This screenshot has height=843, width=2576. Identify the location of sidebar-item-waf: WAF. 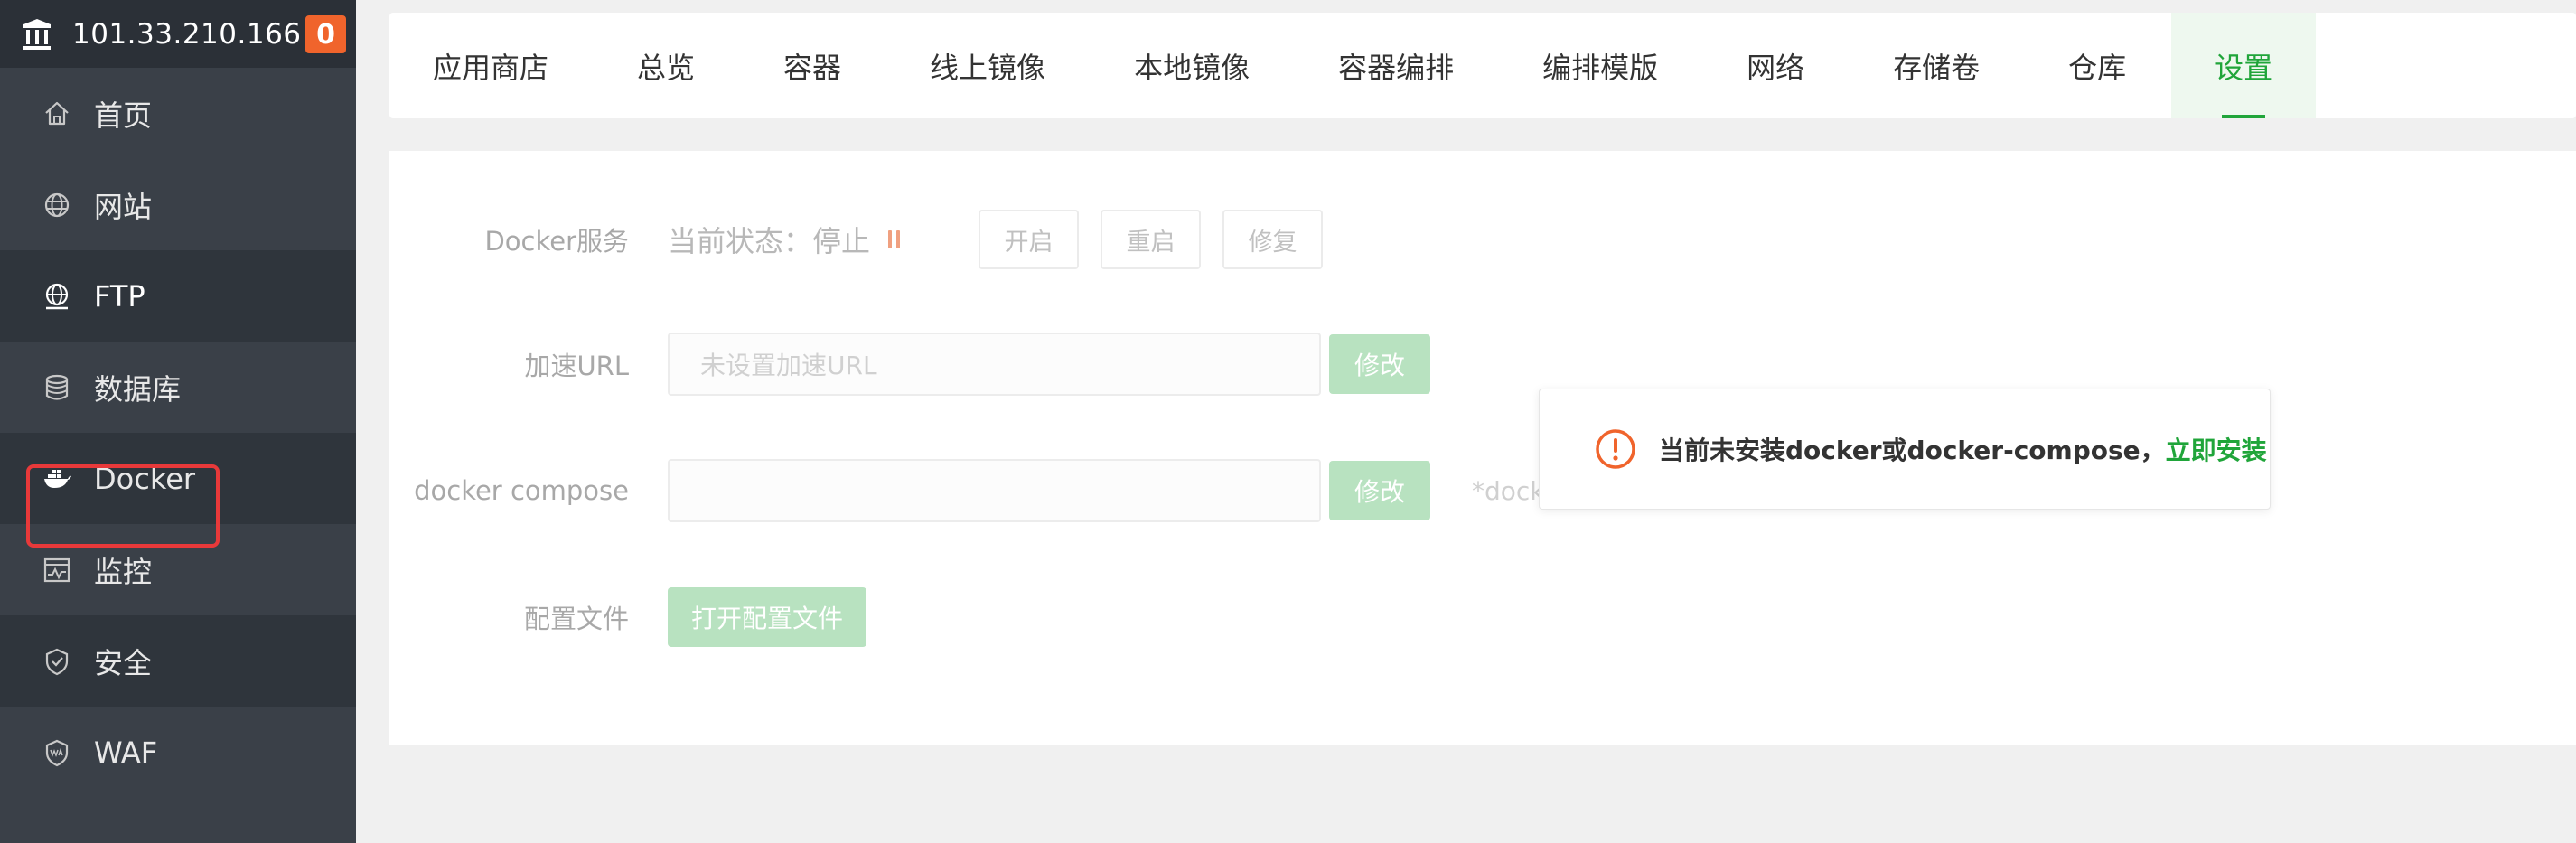
(178, 752).